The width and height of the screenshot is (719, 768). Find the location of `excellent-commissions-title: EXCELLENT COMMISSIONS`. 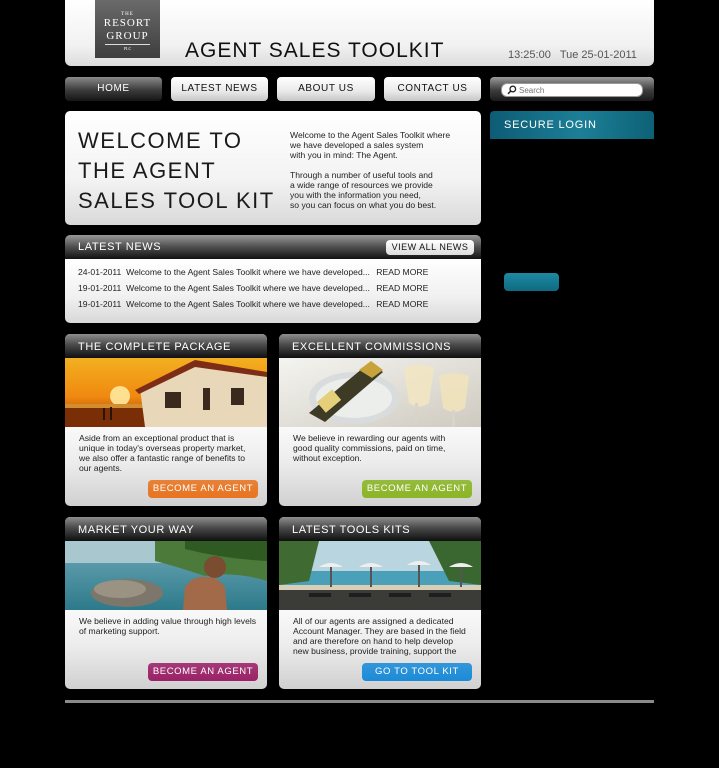

excellent-commissions-title: EXCELLENT COMMISSIONS is located at coordinates (380, 346).